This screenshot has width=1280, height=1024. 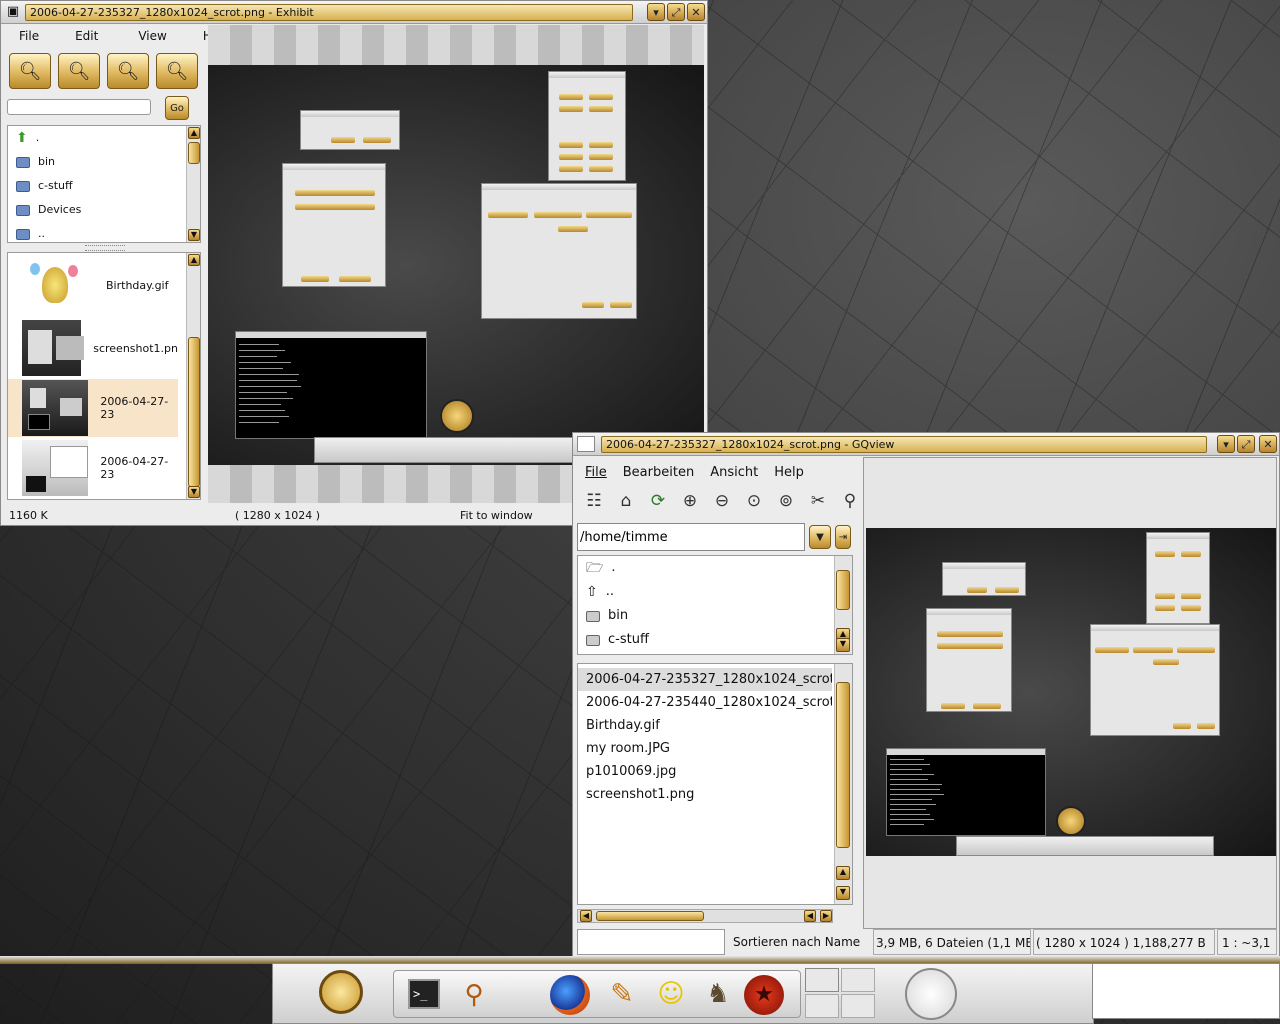 What do you see at coordinates (474, 995) in the screenshot?
I see `image-viewer-icon: ⚲` at bounding box center [474, 995].